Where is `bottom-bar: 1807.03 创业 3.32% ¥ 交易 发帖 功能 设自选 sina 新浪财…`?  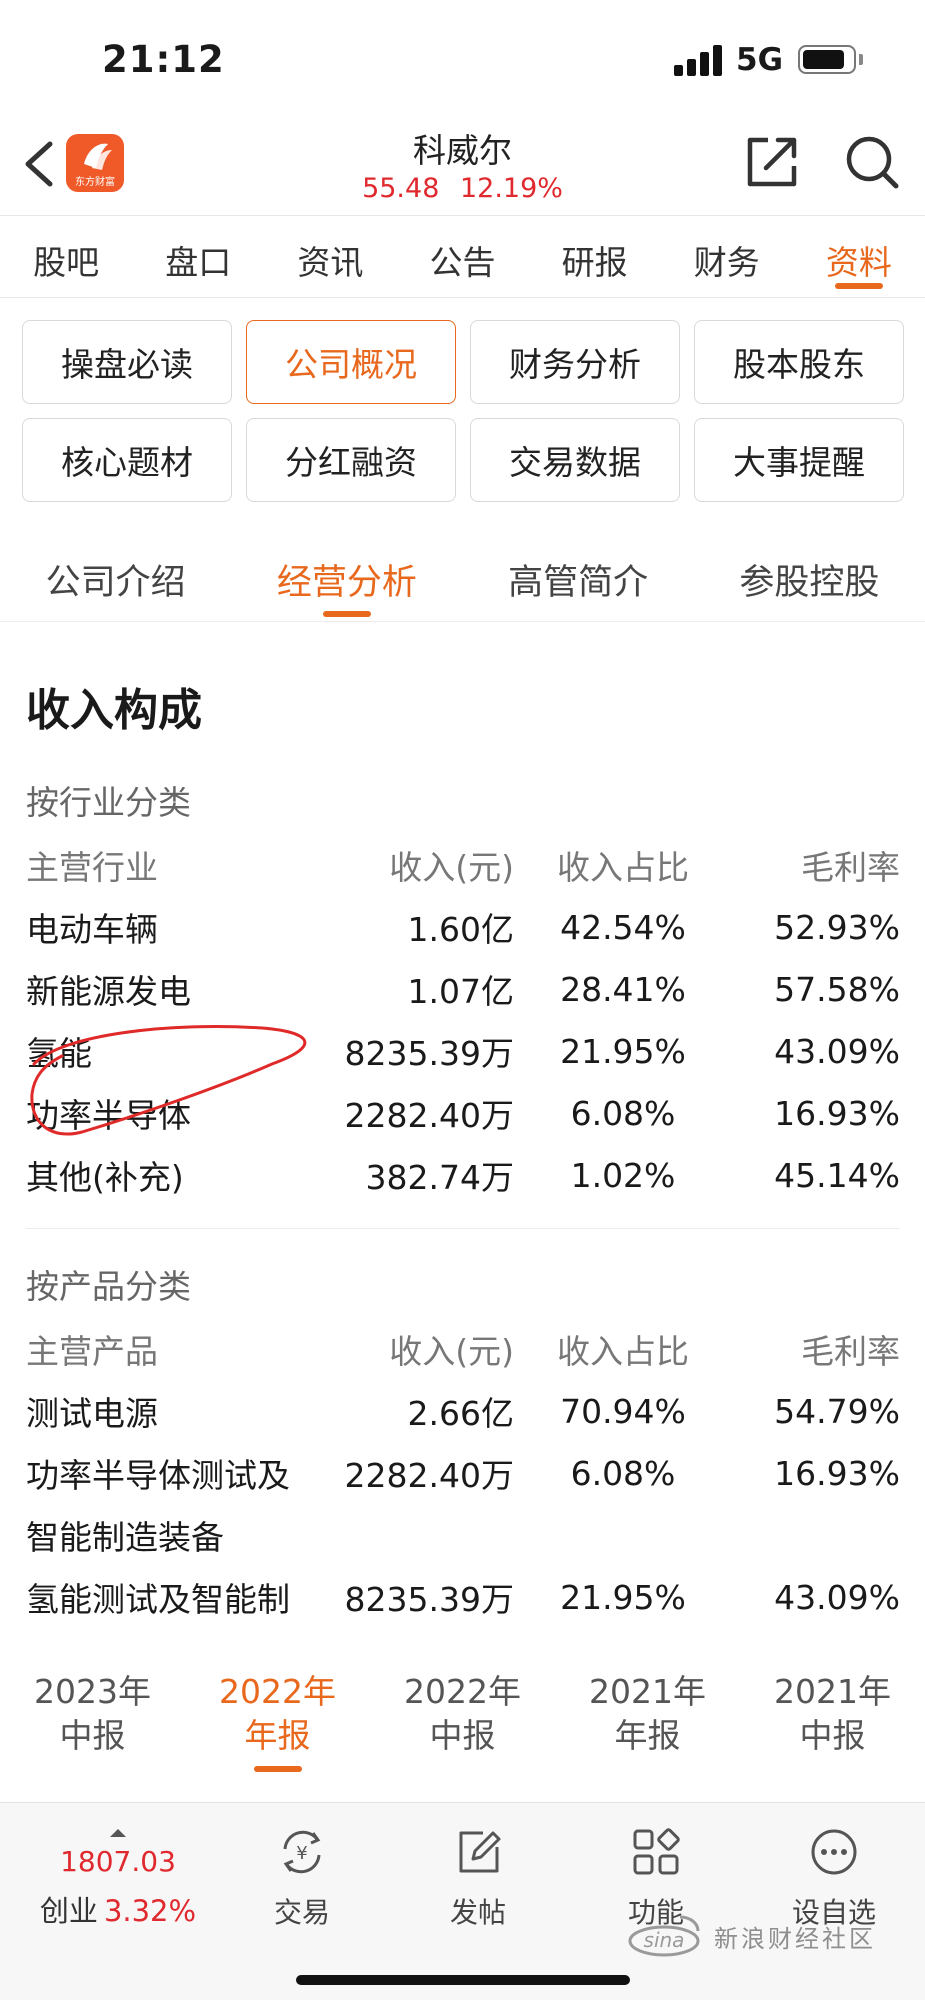
bottom-bar: 1807.03 创业 3.32% ¥ 交易 发帖 功能 设自选 sina 新浪财… is located at coordinates (462, 1901).